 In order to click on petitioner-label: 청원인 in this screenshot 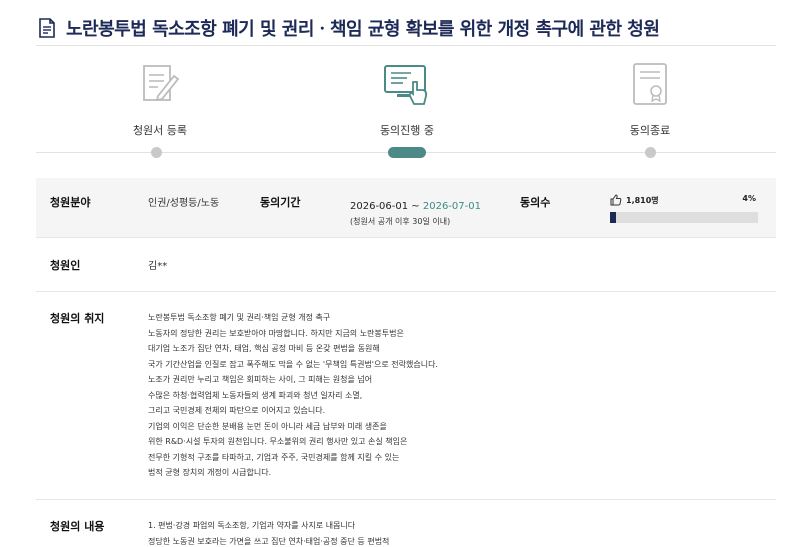, I will do `click(65, 265)`.